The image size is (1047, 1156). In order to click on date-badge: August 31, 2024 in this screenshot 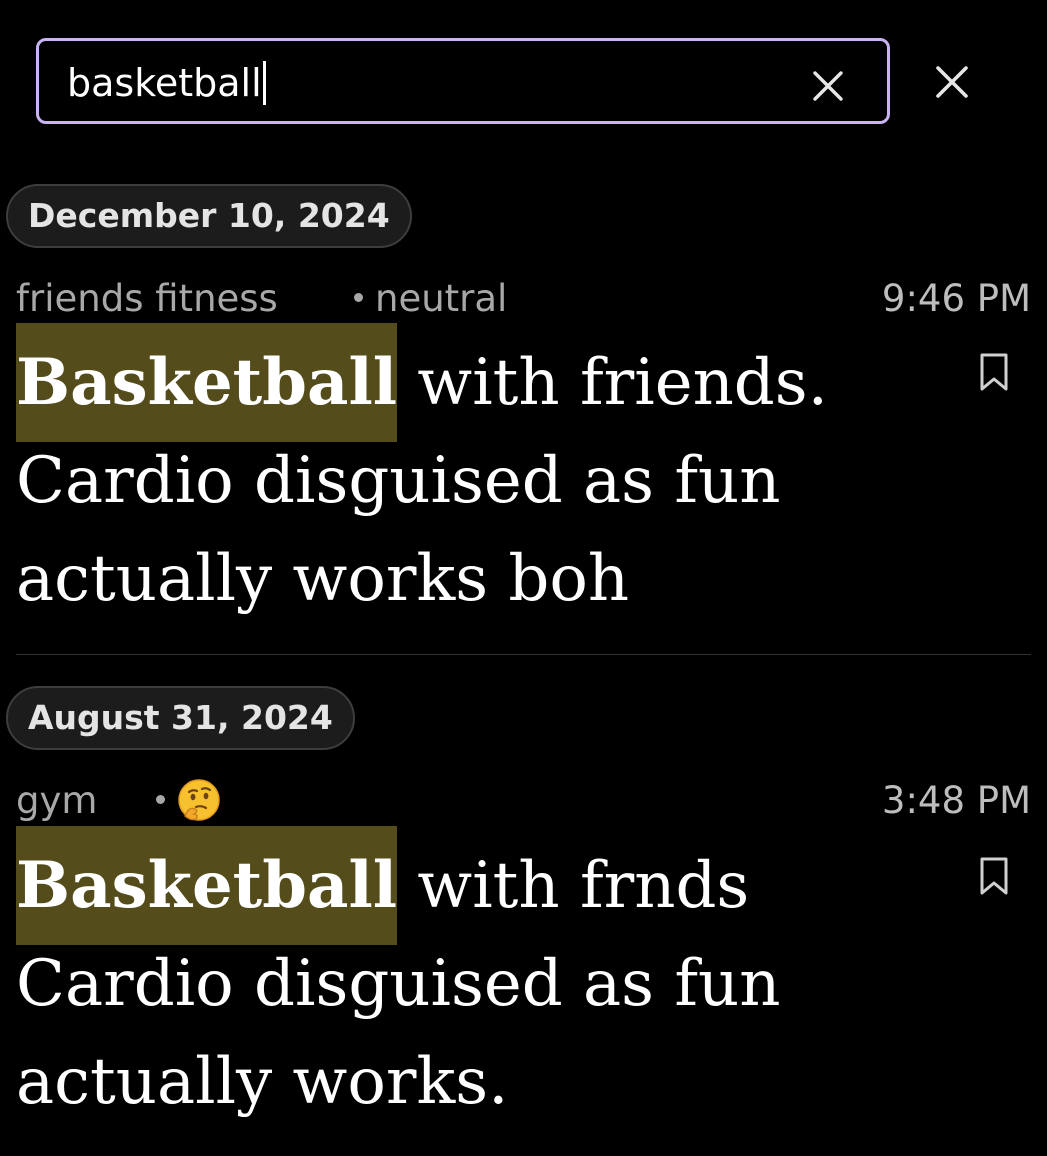, I will do `click(180, 718)`.